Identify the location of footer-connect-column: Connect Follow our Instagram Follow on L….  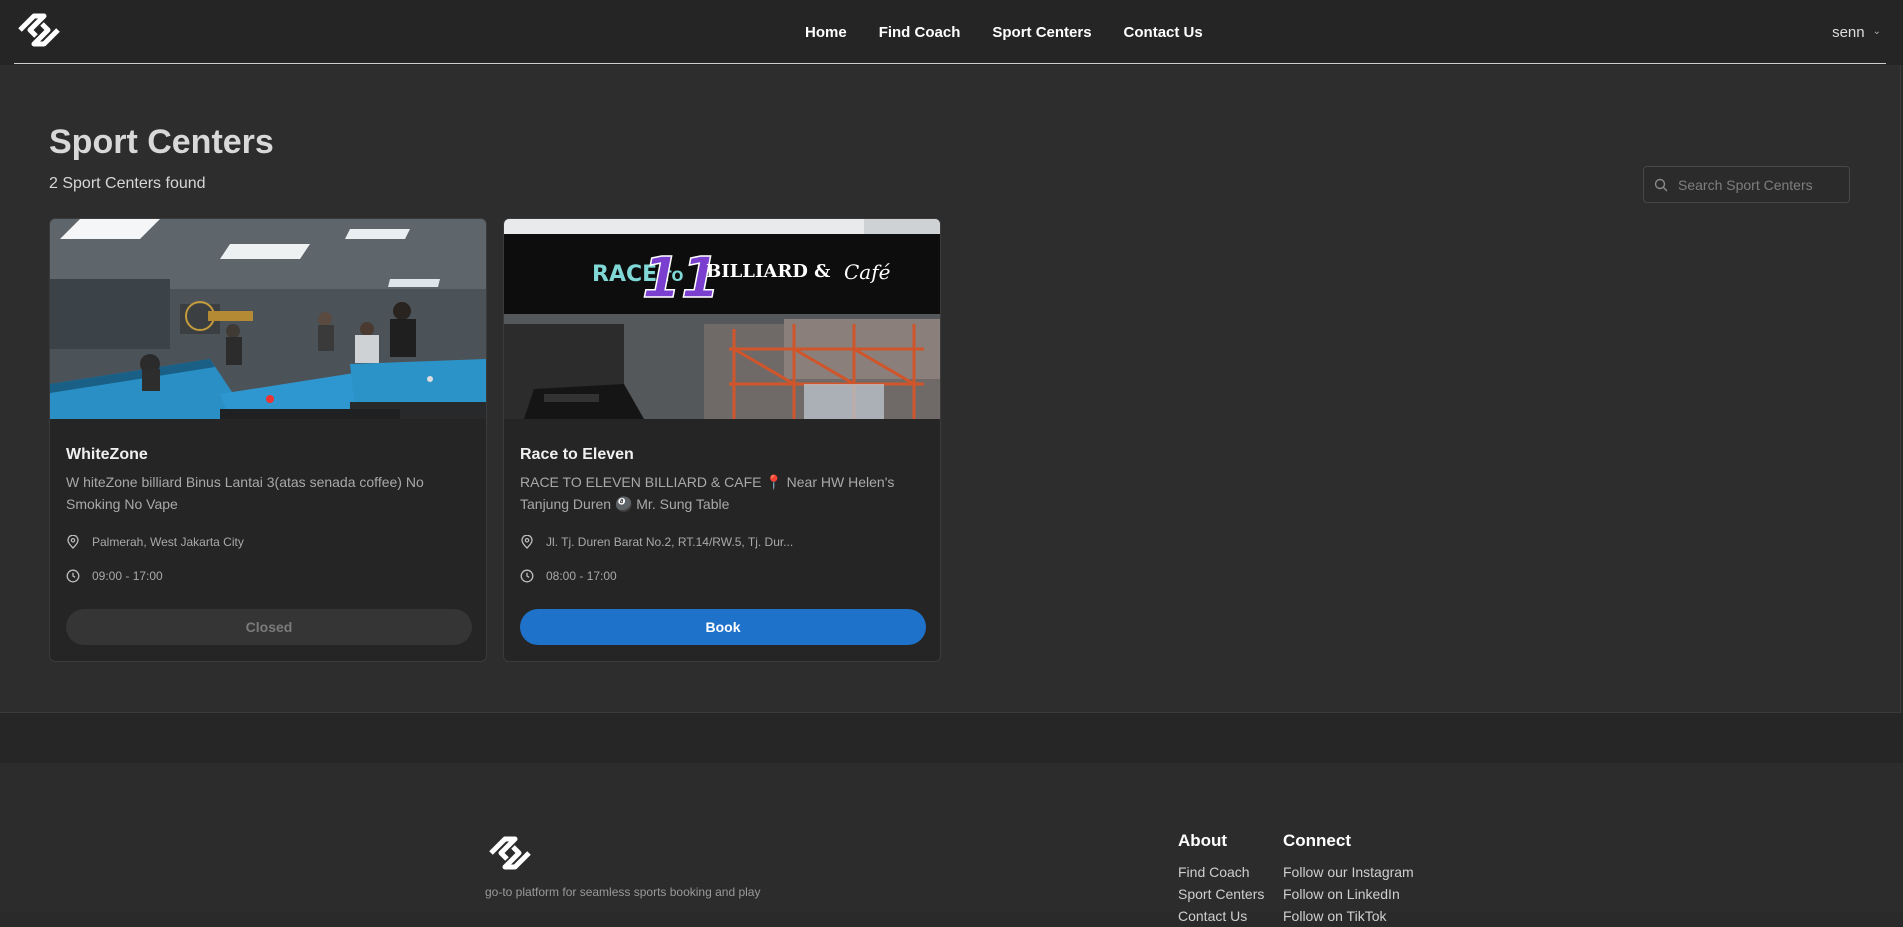
(1348, 879).